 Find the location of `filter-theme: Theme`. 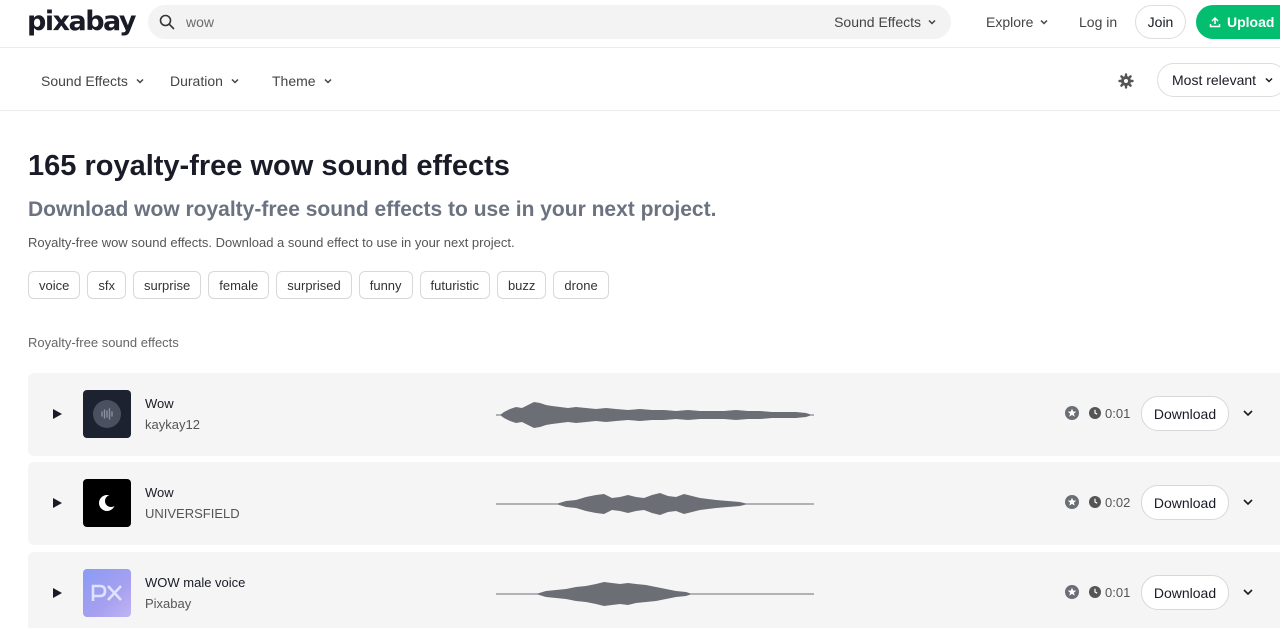

filter-theme: Theme is located at coordinates (302, 81).